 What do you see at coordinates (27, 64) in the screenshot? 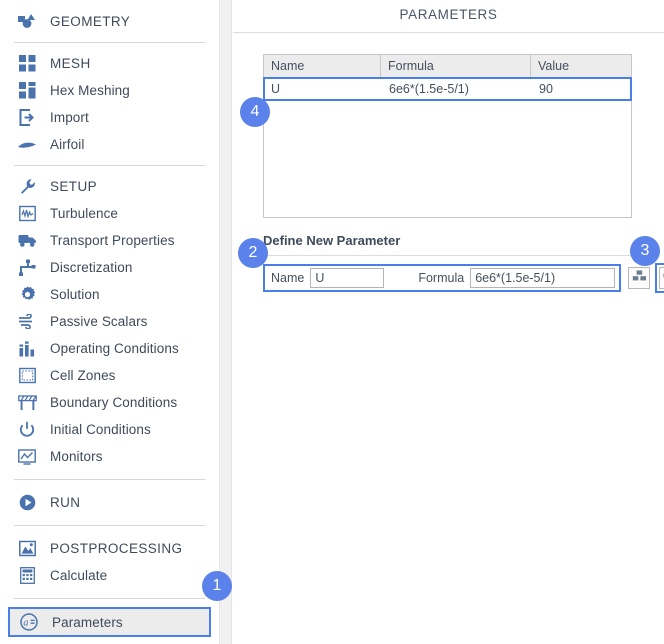
I see `mesh-grid-icon` at bounding box center [27, 64].